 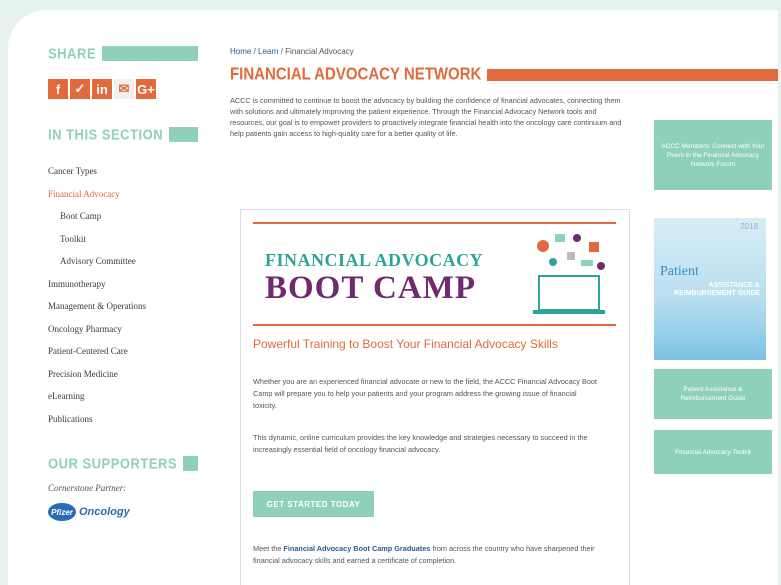 I want to click on title-row: FINANCIAL ADVOCACY NETWORK, so click(x=504, y=74).